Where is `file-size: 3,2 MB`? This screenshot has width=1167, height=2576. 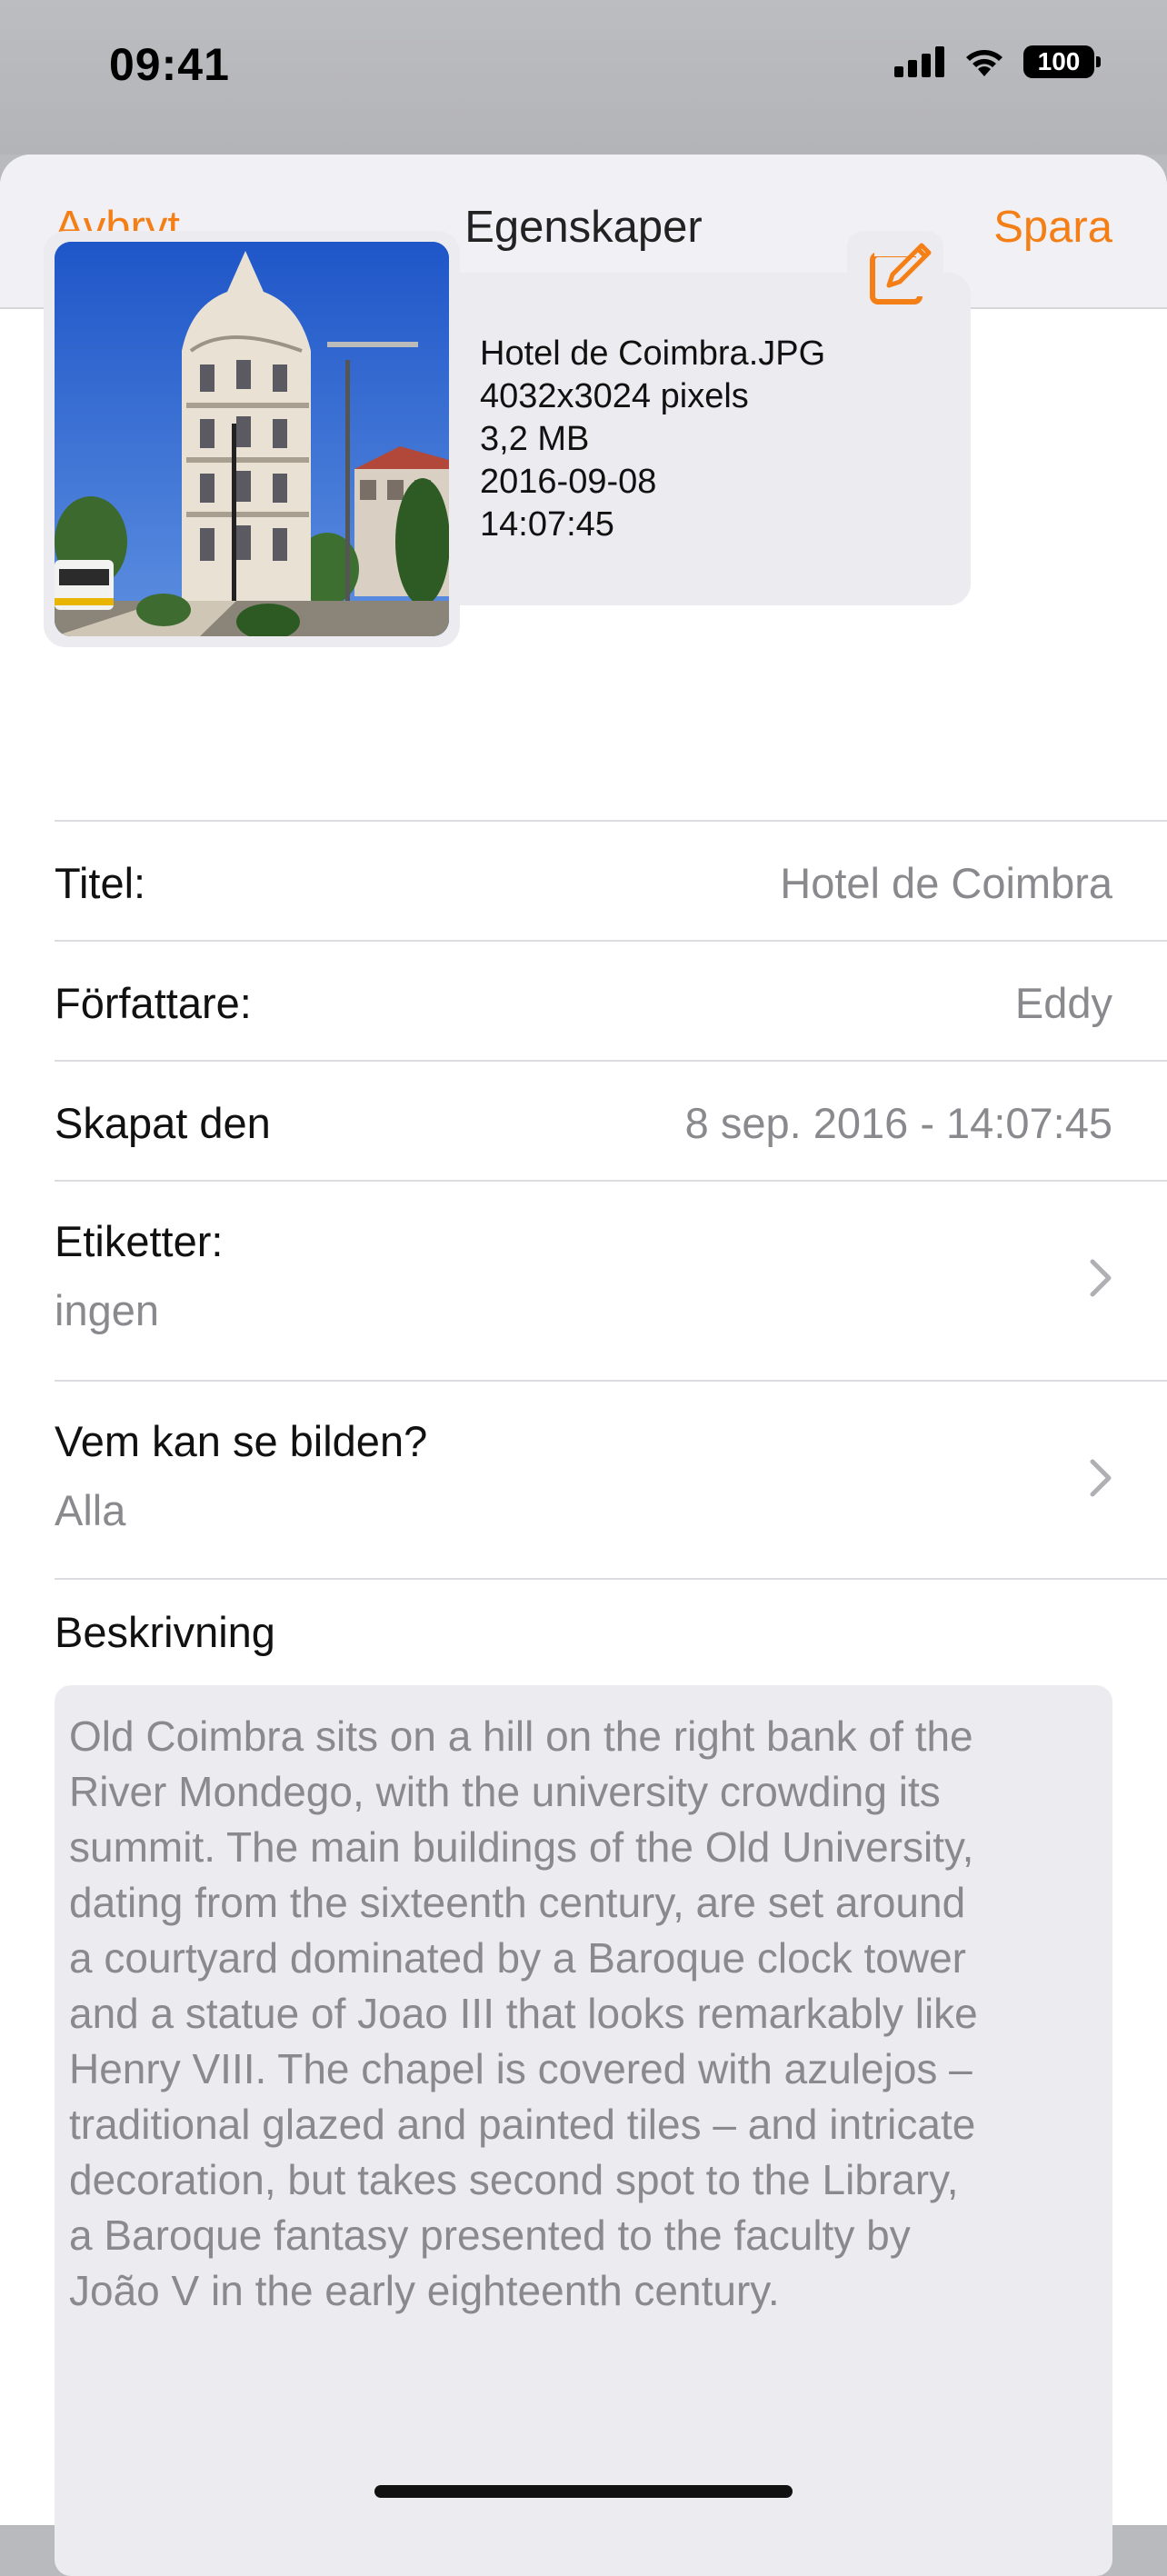
file-size: 3,2 MB is located at coordinates (535, 439).